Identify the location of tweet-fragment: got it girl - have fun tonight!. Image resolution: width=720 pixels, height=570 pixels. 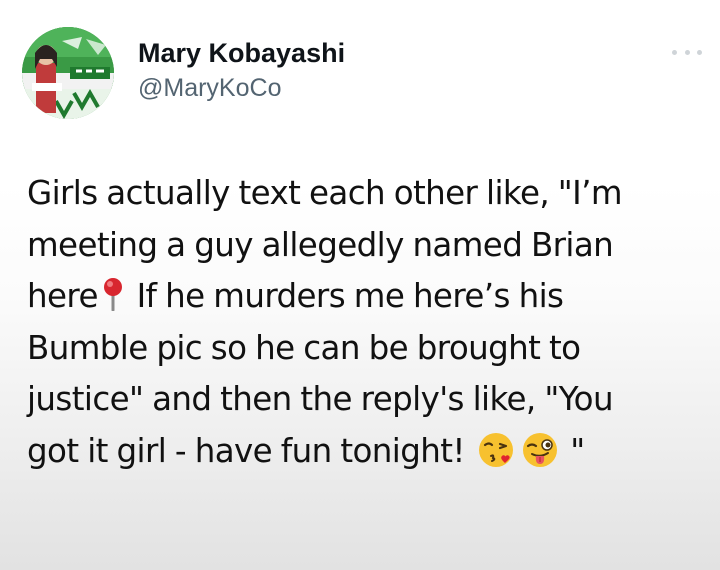
(246, 450).